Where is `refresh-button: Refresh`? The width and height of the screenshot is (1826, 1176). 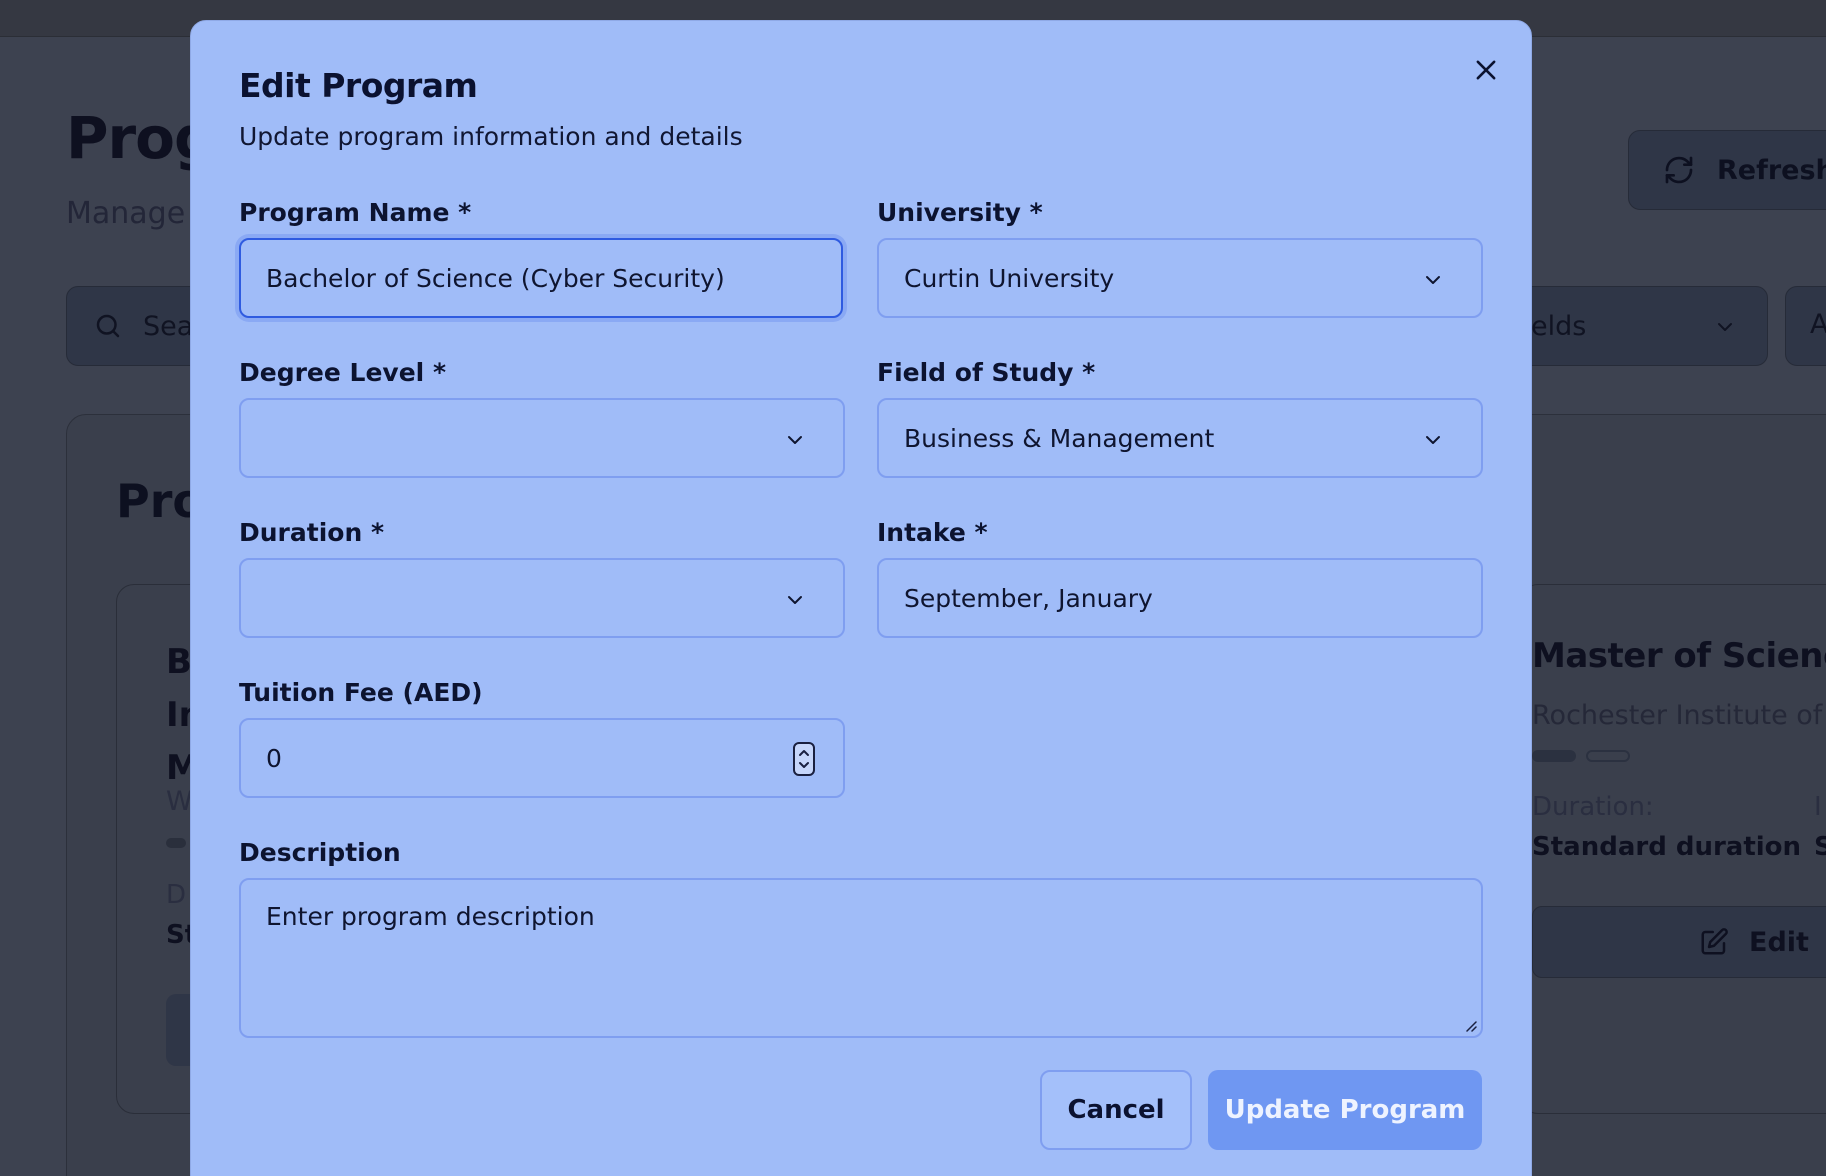
refresh-button: Refresh is located at coordinates (1727, 170).